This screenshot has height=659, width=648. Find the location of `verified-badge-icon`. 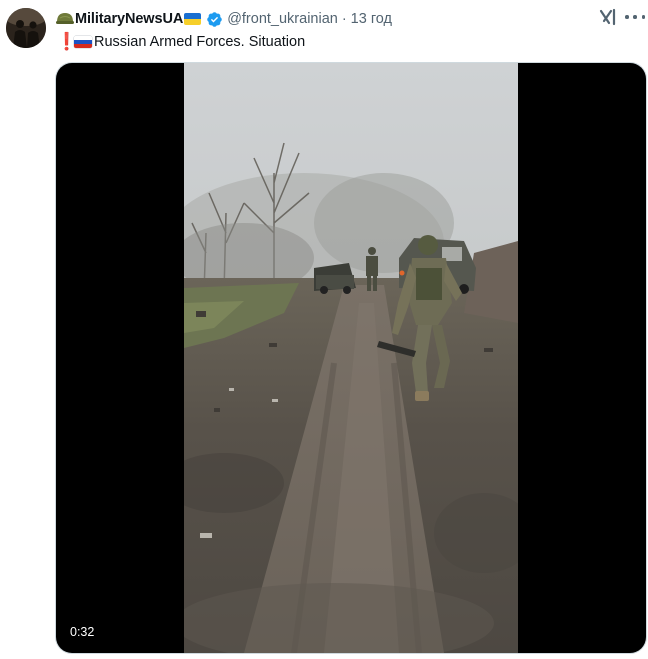

verified-badge-icon is located at coordinates (214, 19).